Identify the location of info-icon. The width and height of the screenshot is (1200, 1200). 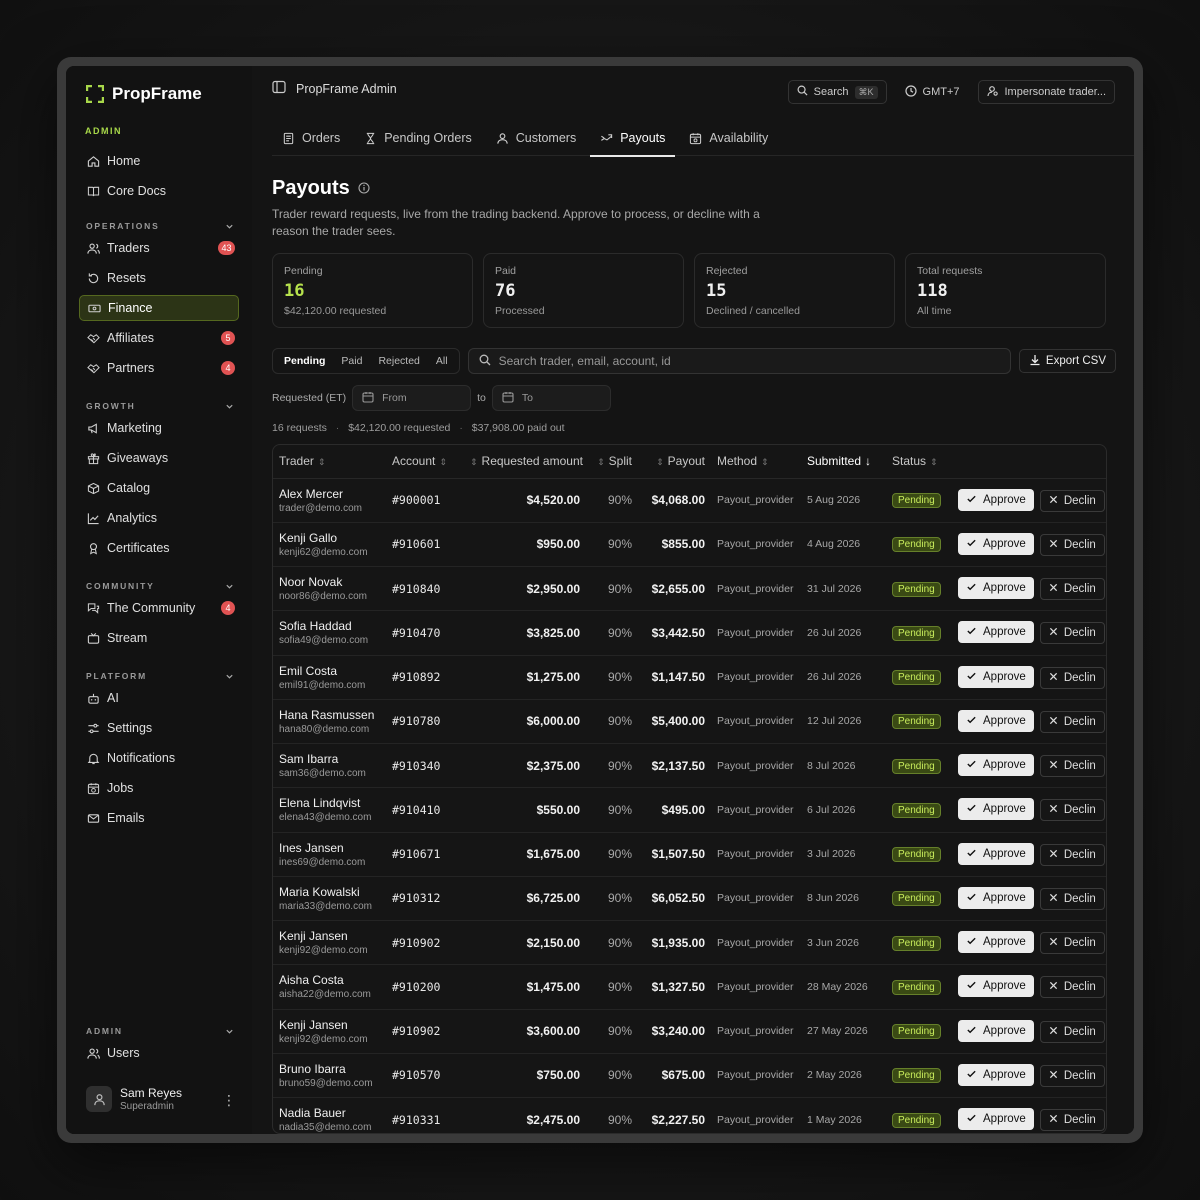
(364, 188).